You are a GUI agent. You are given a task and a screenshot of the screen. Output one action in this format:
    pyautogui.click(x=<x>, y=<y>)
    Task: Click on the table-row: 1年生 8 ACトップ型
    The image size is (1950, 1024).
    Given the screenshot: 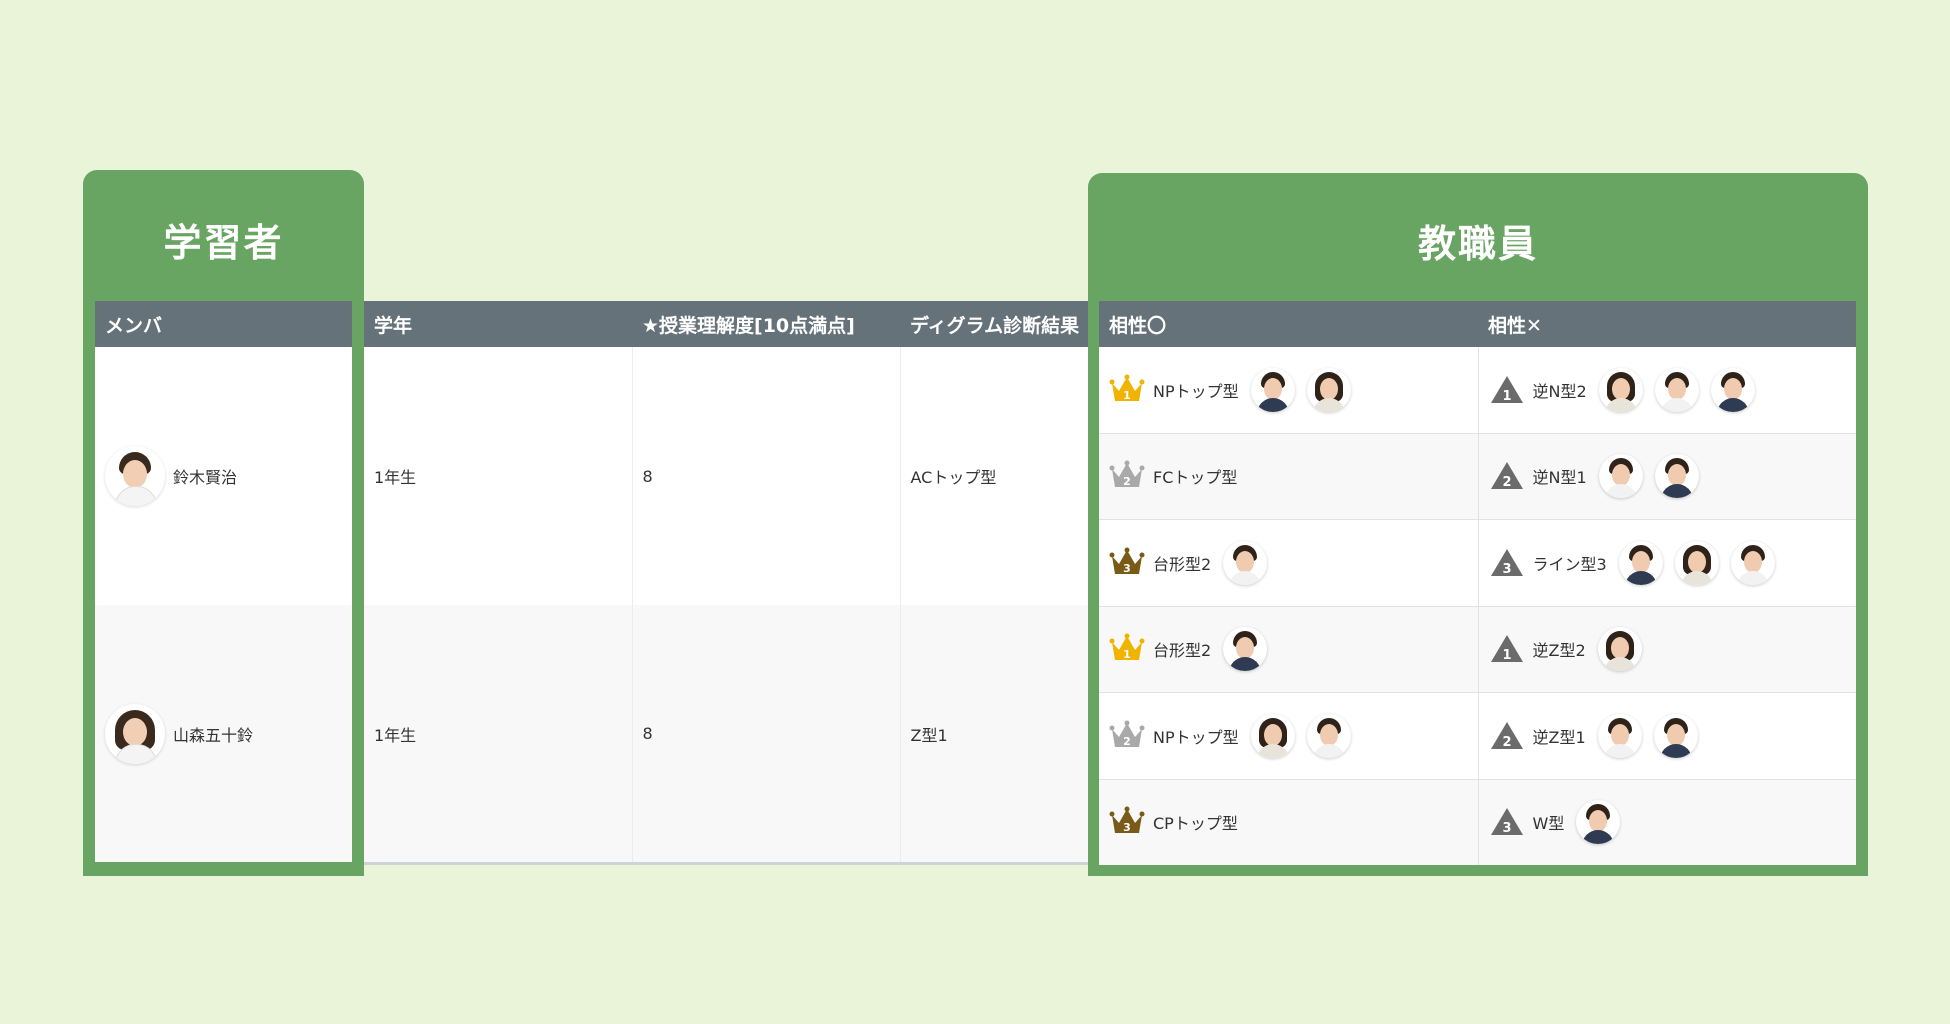 What is the action you would take?
    pyautogui.click(x=726, y=476)
    